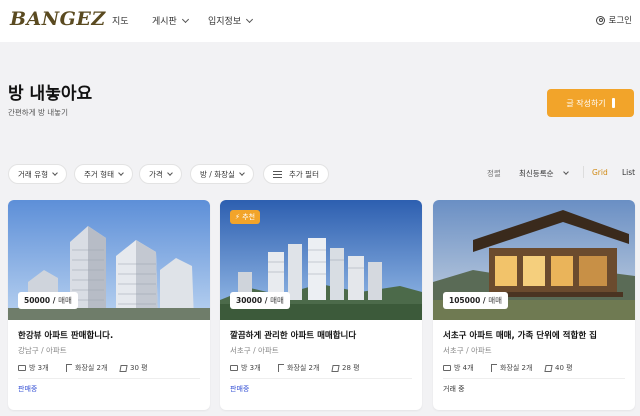 This screenshot has height=416, width=640. I want to click on filter-housing-type: 주거 형태, so click(103, 174).